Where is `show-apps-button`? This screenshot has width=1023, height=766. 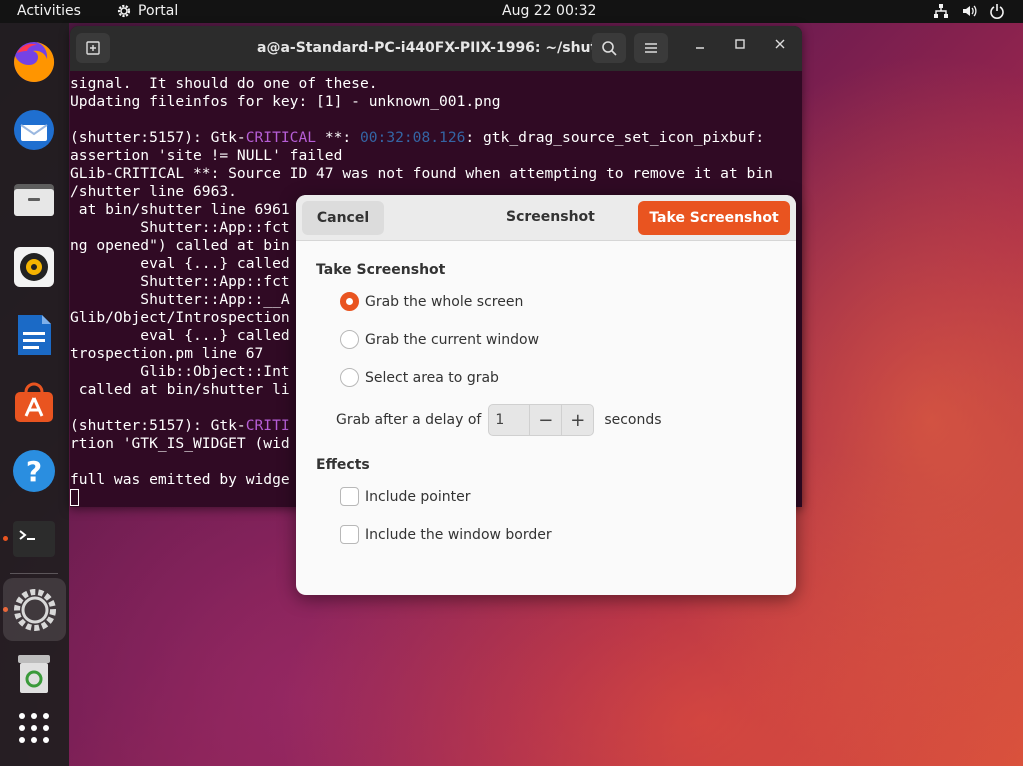 show-apps-button is located at coordinates (34, 728).